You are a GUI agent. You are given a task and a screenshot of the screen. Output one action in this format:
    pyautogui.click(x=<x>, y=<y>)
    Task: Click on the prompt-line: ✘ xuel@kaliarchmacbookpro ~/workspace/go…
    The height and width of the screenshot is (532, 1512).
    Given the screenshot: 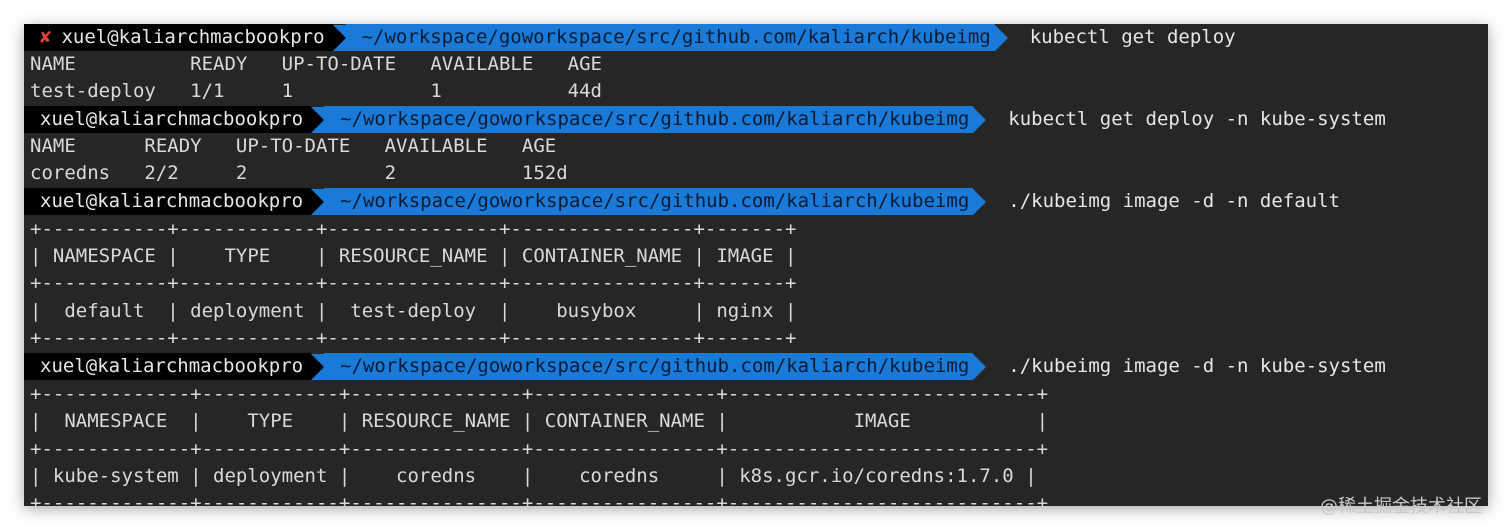 What is the action you would take?
    pyautogui.click(x=630, y=37)
    